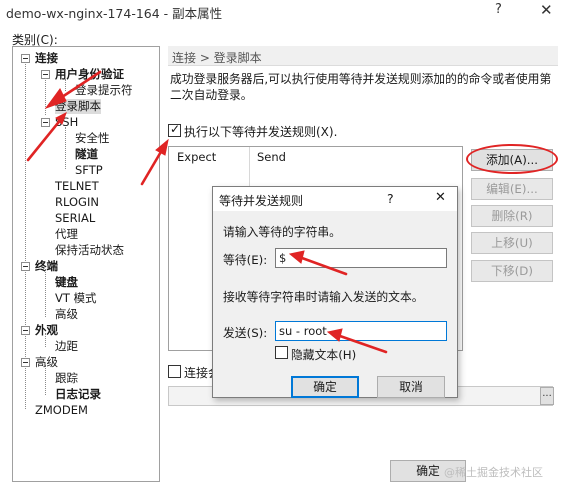 Image resolution: width=564 pixels, height=490 pixels. Describe the element at coordinates (361, 258) in the screenshot. I see `wait-input: $` at that location.